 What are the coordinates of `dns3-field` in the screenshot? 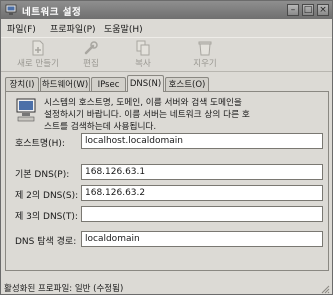 It's located at (202, 214).